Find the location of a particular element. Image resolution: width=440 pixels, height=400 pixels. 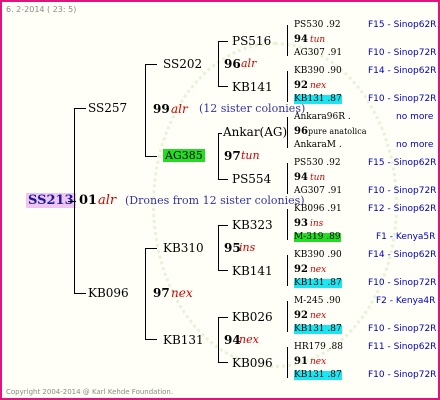

sire-sire-colony: SS202 is located at coordinates (182, 64).